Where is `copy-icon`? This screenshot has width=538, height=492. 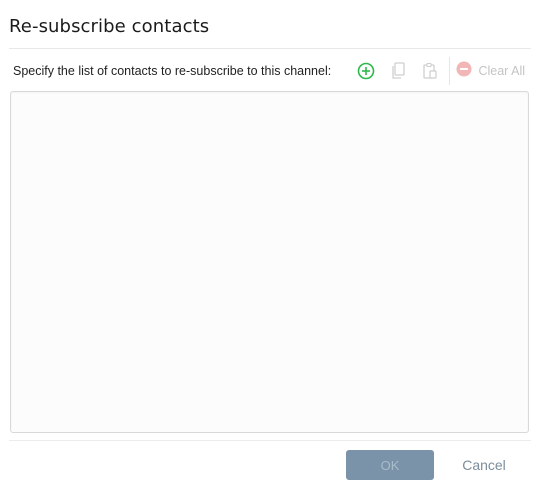
copy-icon is located at coordinates (398, 71).